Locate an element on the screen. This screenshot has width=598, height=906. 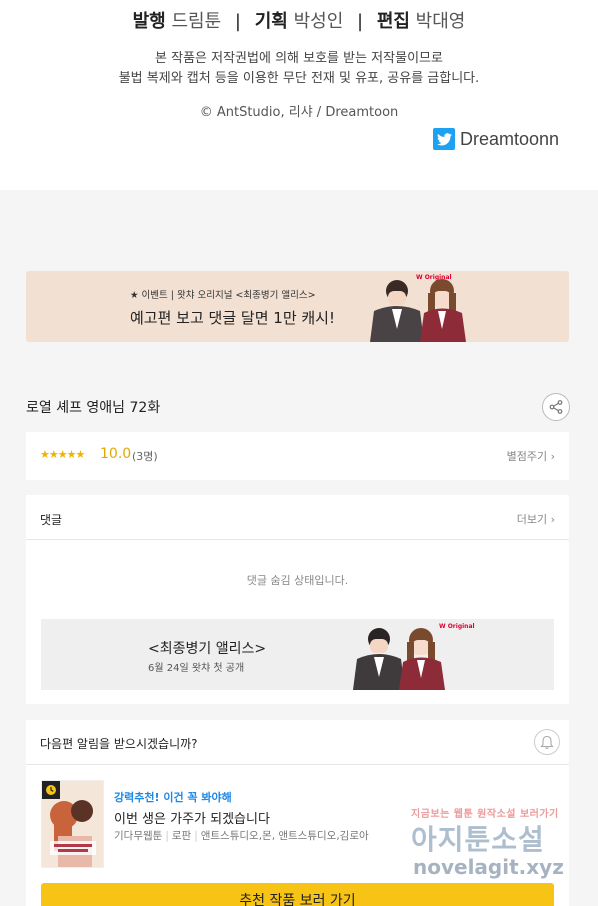
view-recommended-button: 추천 작품 보러 가기 is located at coordinates (297, 894).